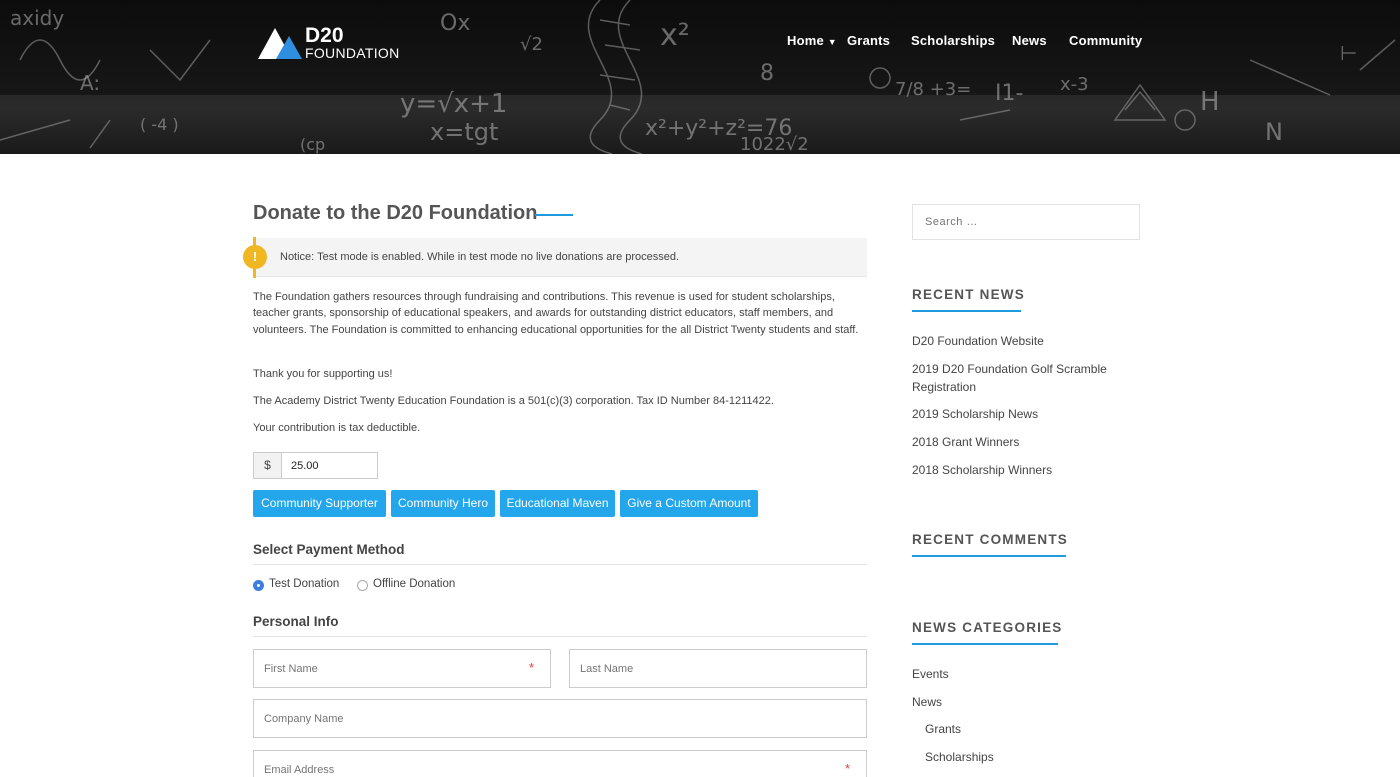 The image size is (1400, 777). Describe the element at coordinates (1029, 40) in the screenshot. I see `nav-news: News` at that location.